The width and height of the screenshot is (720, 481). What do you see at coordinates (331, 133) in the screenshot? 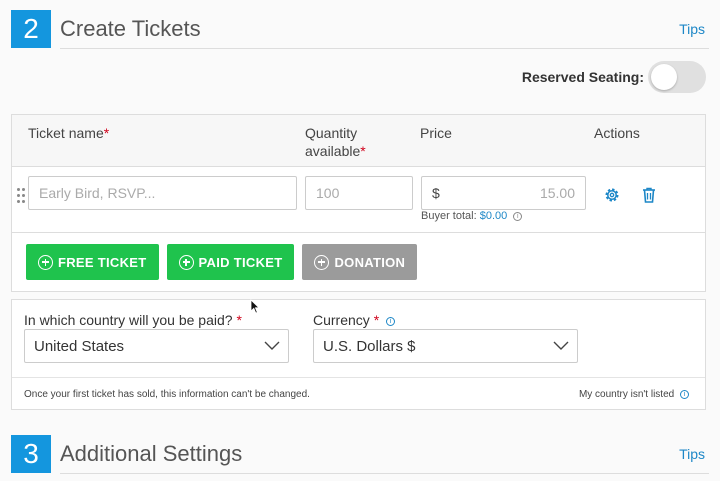
I see `column-label: Quantity` at bounding box center [331, 133].